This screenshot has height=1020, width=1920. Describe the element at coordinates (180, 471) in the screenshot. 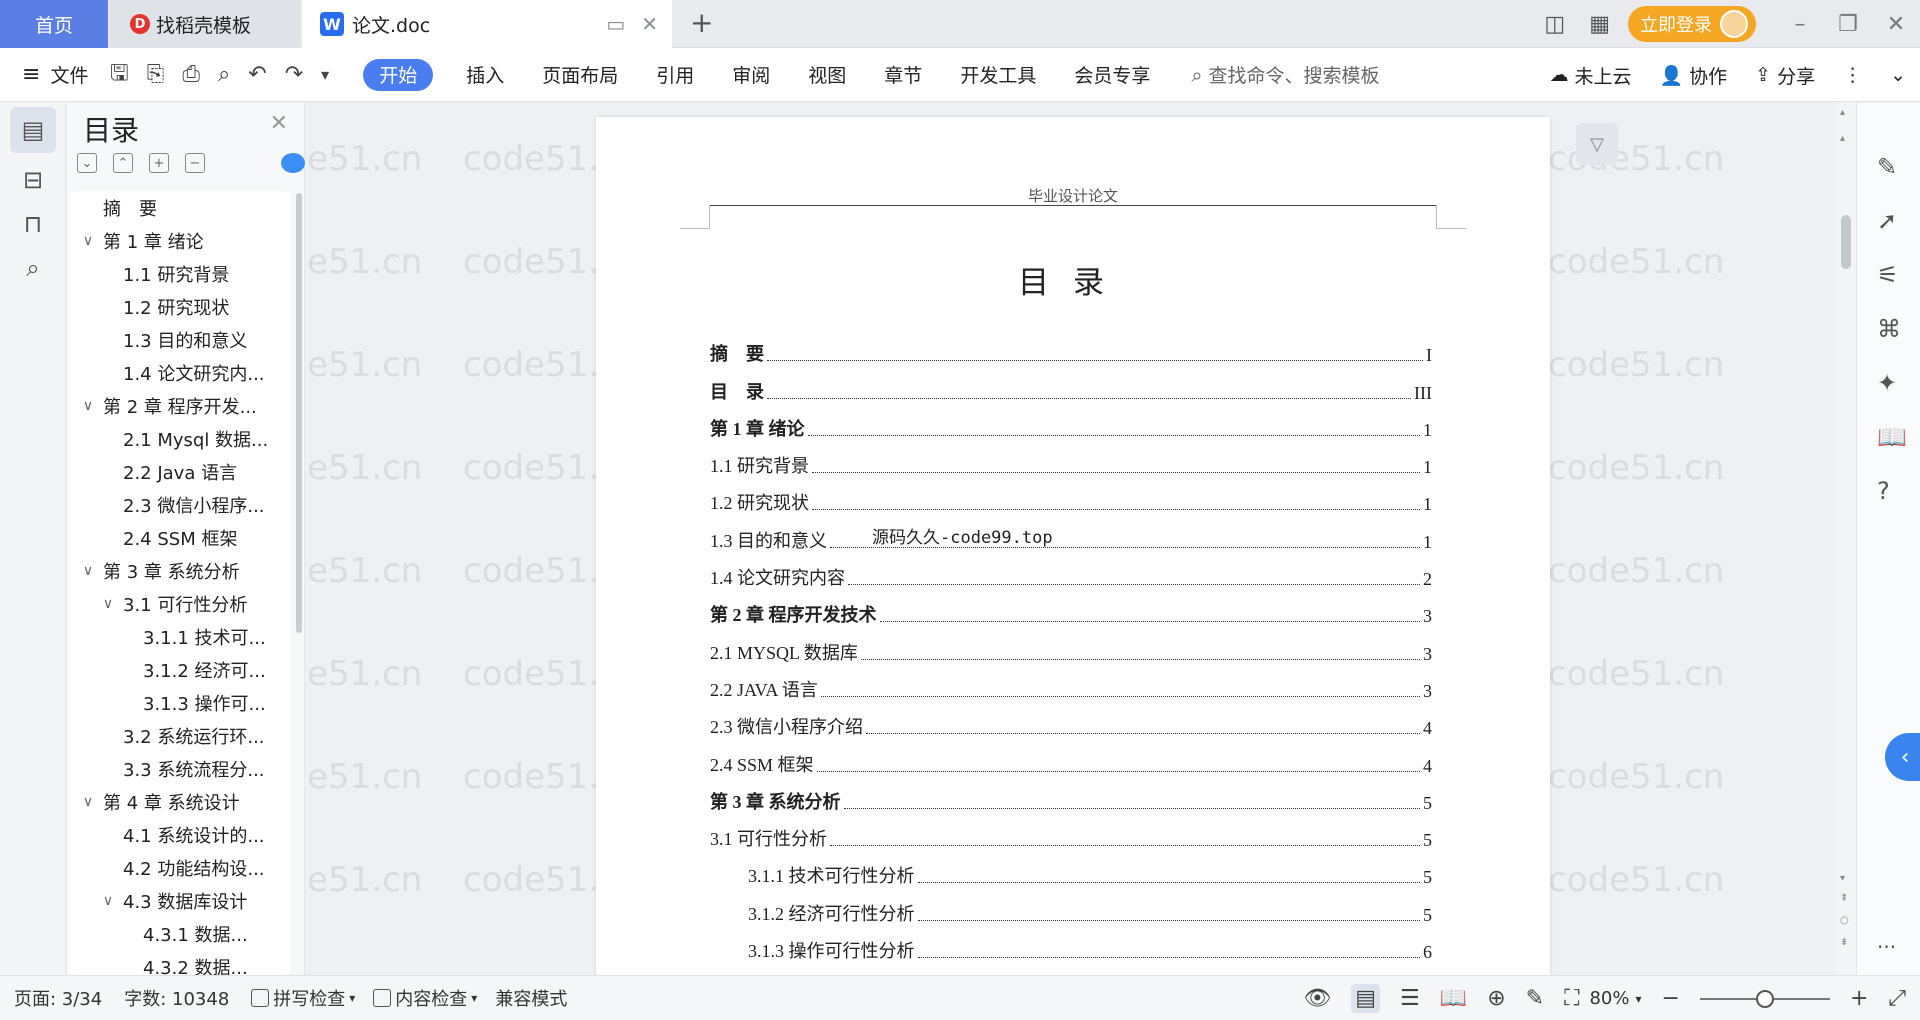

I see `toc-nav-item: 2.2 Java 语言` at that location.